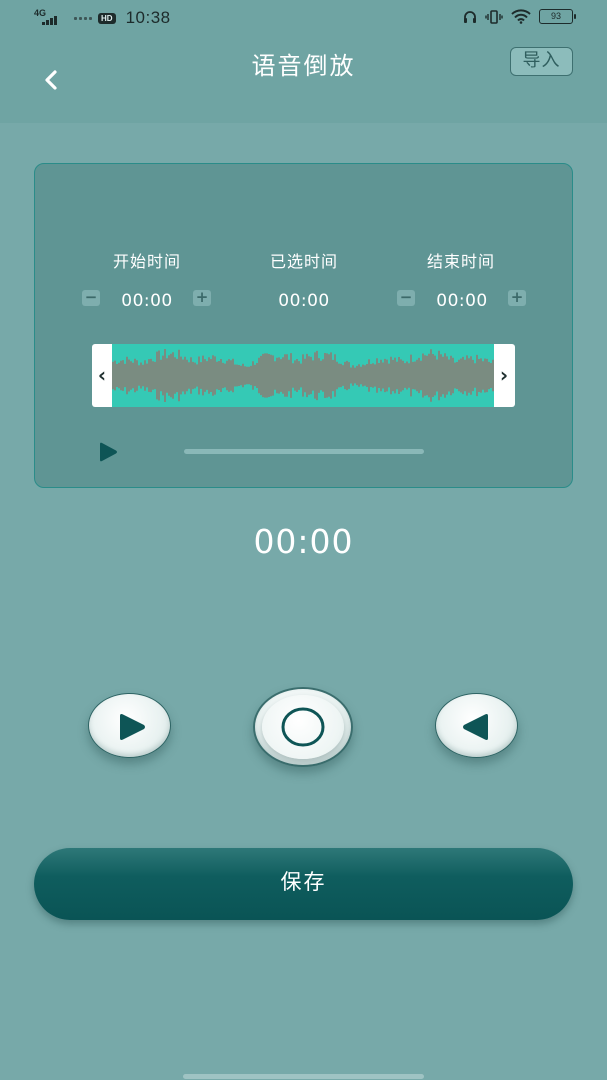 This screenshot has height=1080, width=607. What do you see at coordinates (146, 261) in the screenshot?
I see `start-time-label: 开始时间` at bounding box center [146, 261].